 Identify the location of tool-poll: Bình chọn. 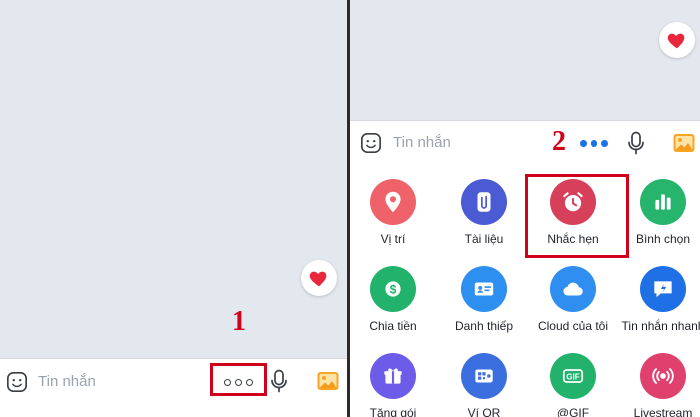
(660, 212).